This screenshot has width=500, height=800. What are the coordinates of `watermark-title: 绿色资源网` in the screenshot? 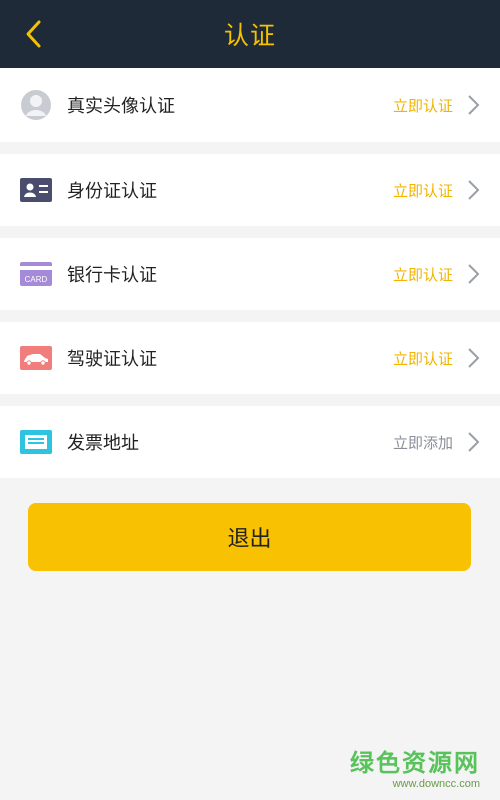 It's located at (415, 763).